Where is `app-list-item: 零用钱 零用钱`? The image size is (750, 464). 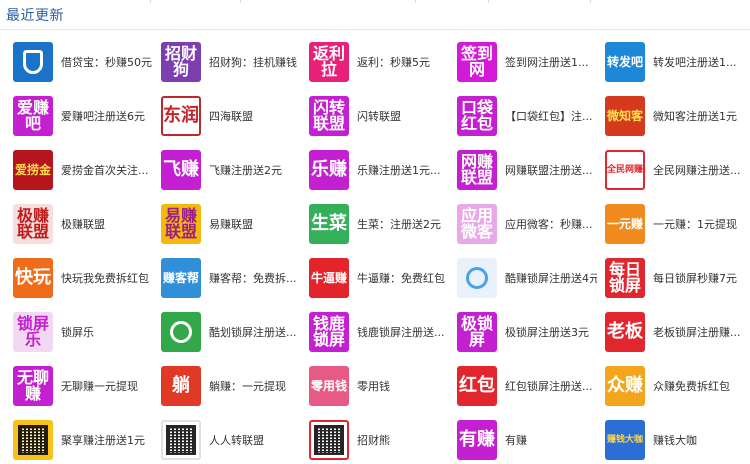
app-list-item: 零用钱 零用钱 is located at coordinates (383, 386).